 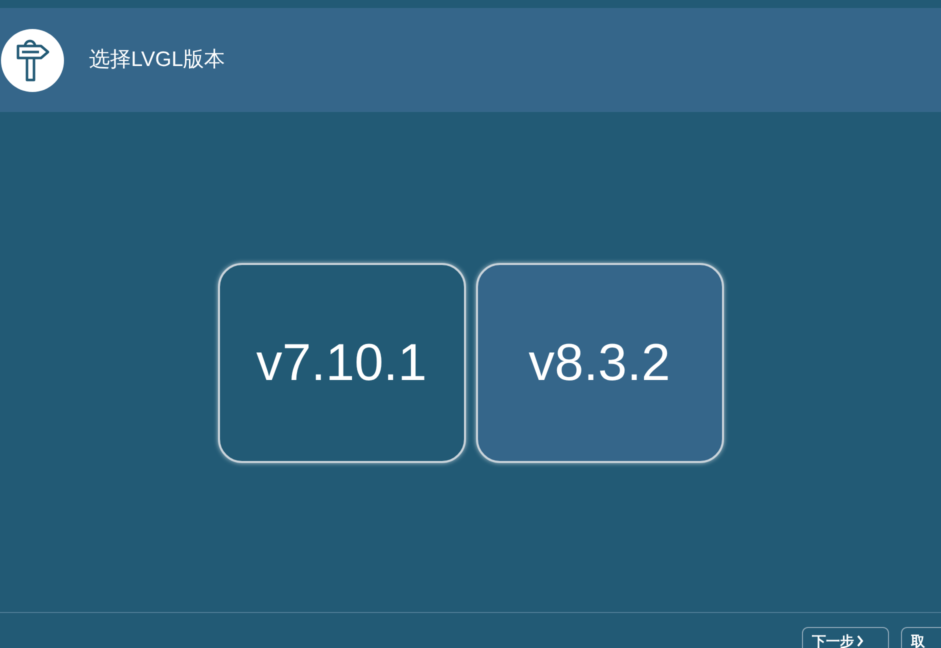 I want to click on cancel-button: 取, so click(x=921, y=637).